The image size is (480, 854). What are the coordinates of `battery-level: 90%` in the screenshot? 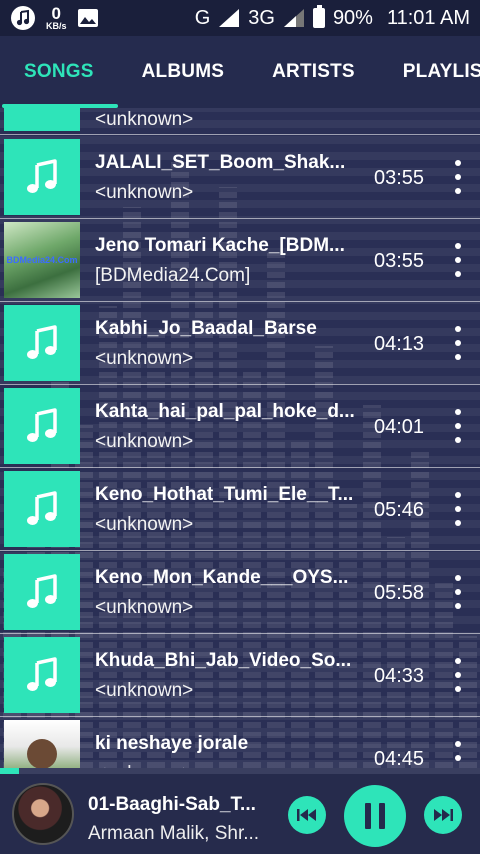 It's located at (352, 17).